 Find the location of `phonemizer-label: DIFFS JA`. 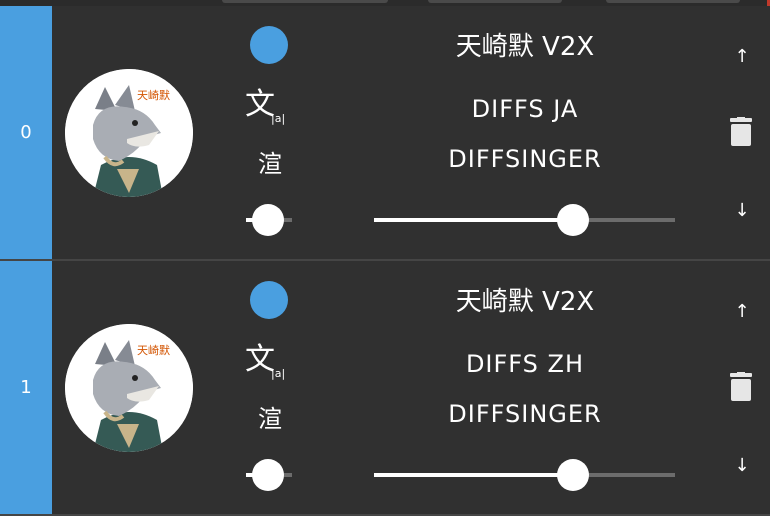

phonemizer-label: DIFFS JA is located at coordinates (525, 109).